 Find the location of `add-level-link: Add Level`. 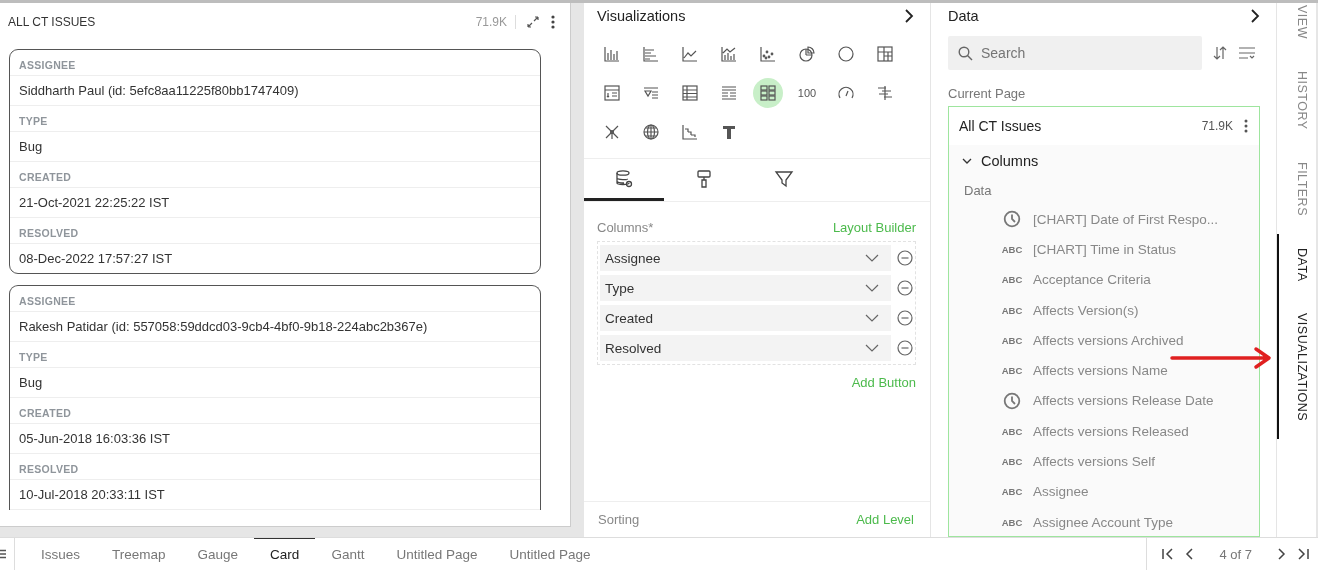

add-level-link: Add Level is located at coordinates (885, 519).